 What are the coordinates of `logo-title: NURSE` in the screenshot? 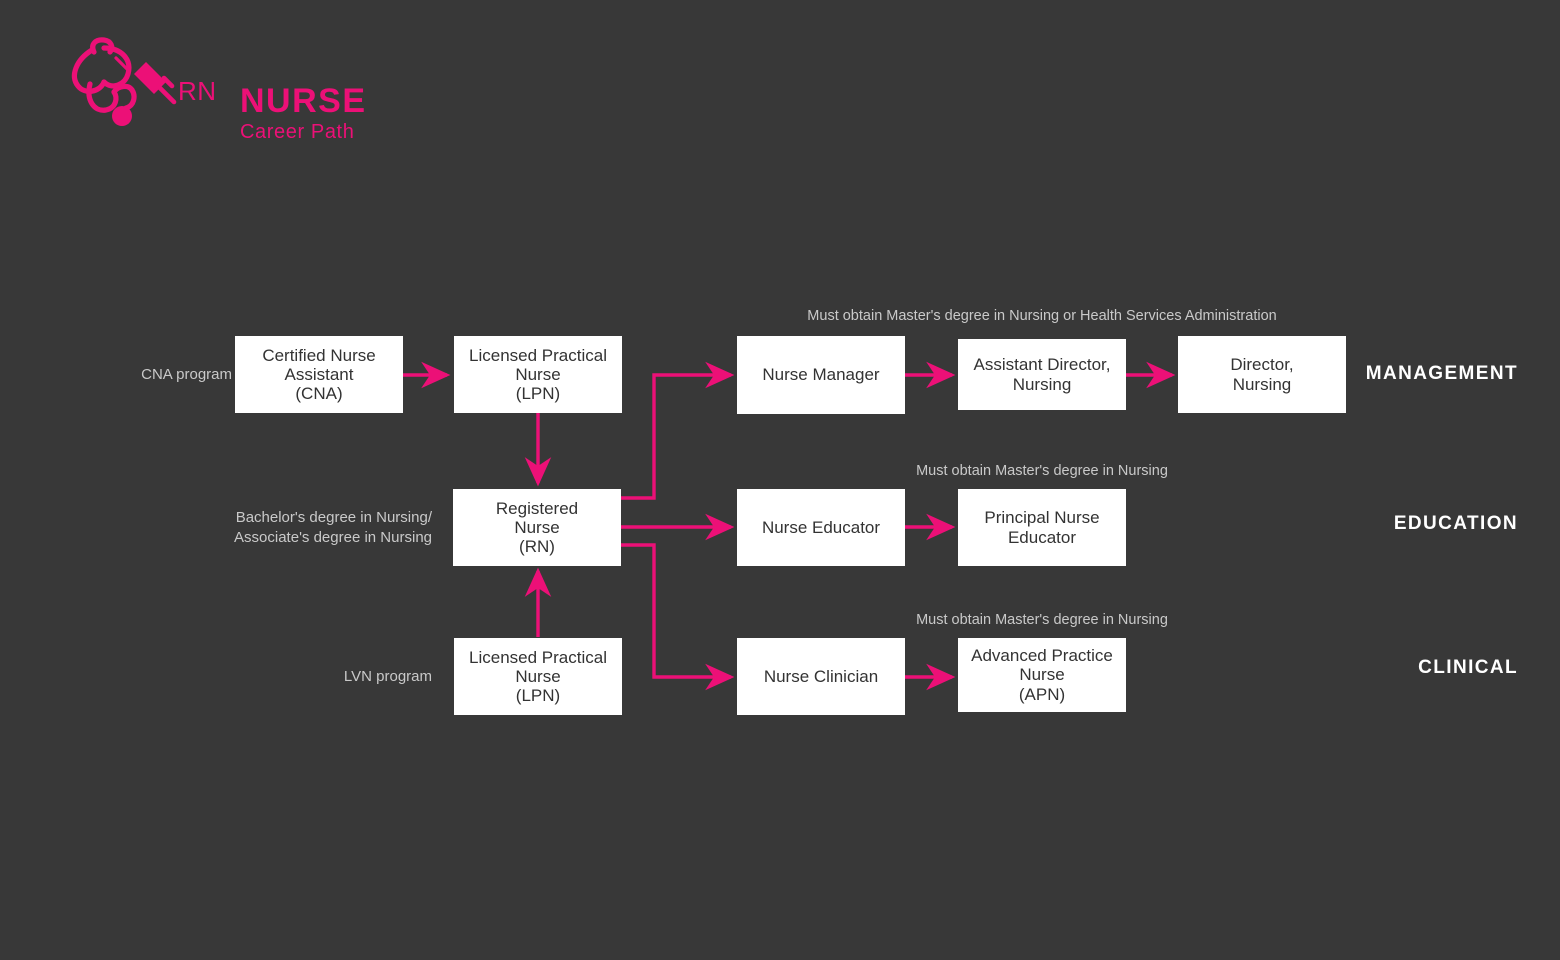 It's located at (303, 101).